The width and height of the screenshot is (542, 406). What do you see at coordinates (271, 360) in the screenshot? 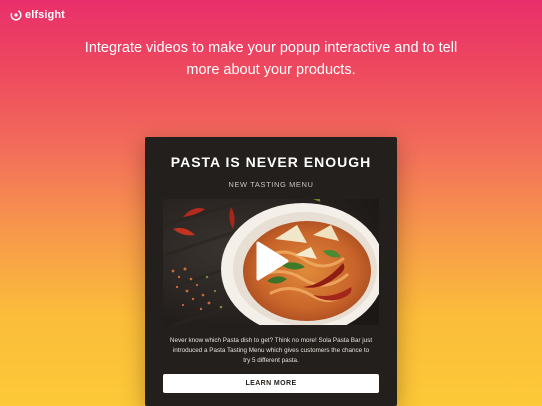
I see `description-line-3: try 5 different pasta.` at bounding box center [271, 360].